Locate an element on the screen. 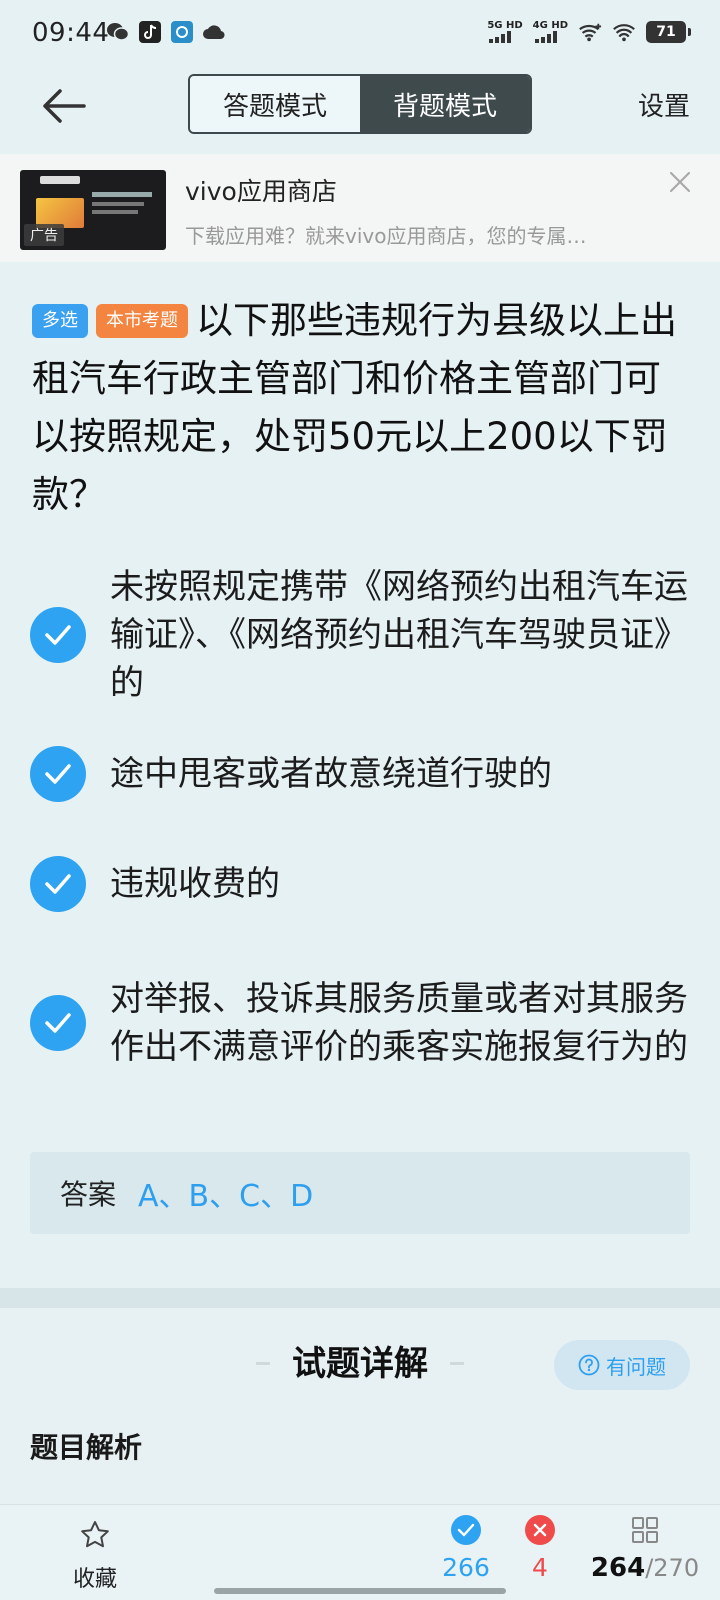  favorite-button: 收藏 is located at coordinates (95, 1556).